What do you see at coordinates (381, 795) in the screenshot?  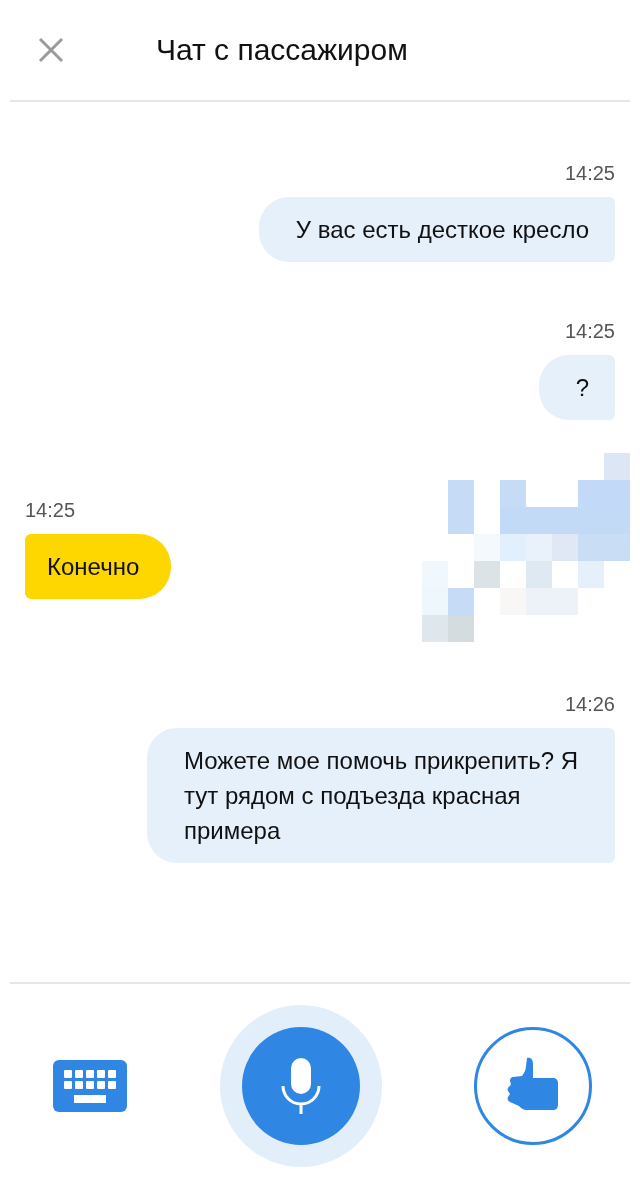 I see `message-bubble: Можете мое помочь прикрепить? Я тут рядом с подъезда красная примера` at bounding box center [381, 795].